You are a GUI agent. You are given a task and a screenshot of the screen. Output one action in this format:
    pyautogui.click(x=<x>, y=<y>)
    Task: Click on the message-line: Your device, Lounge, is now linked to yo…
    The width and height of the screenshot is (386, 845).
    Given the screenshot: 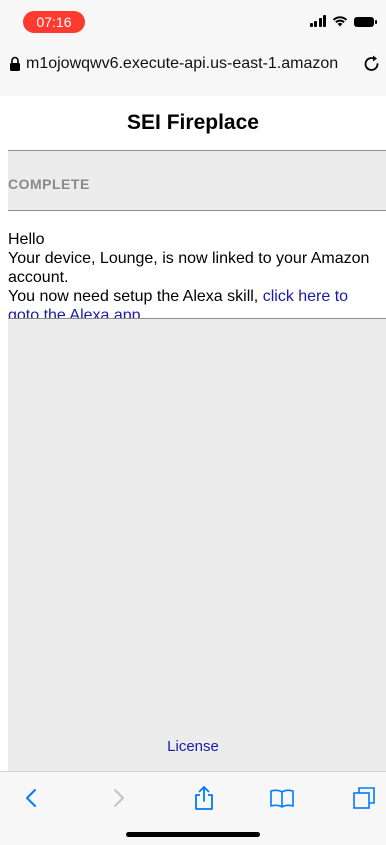 What is the action you would take?
    pyautogui.click(x=189, y=258)
    